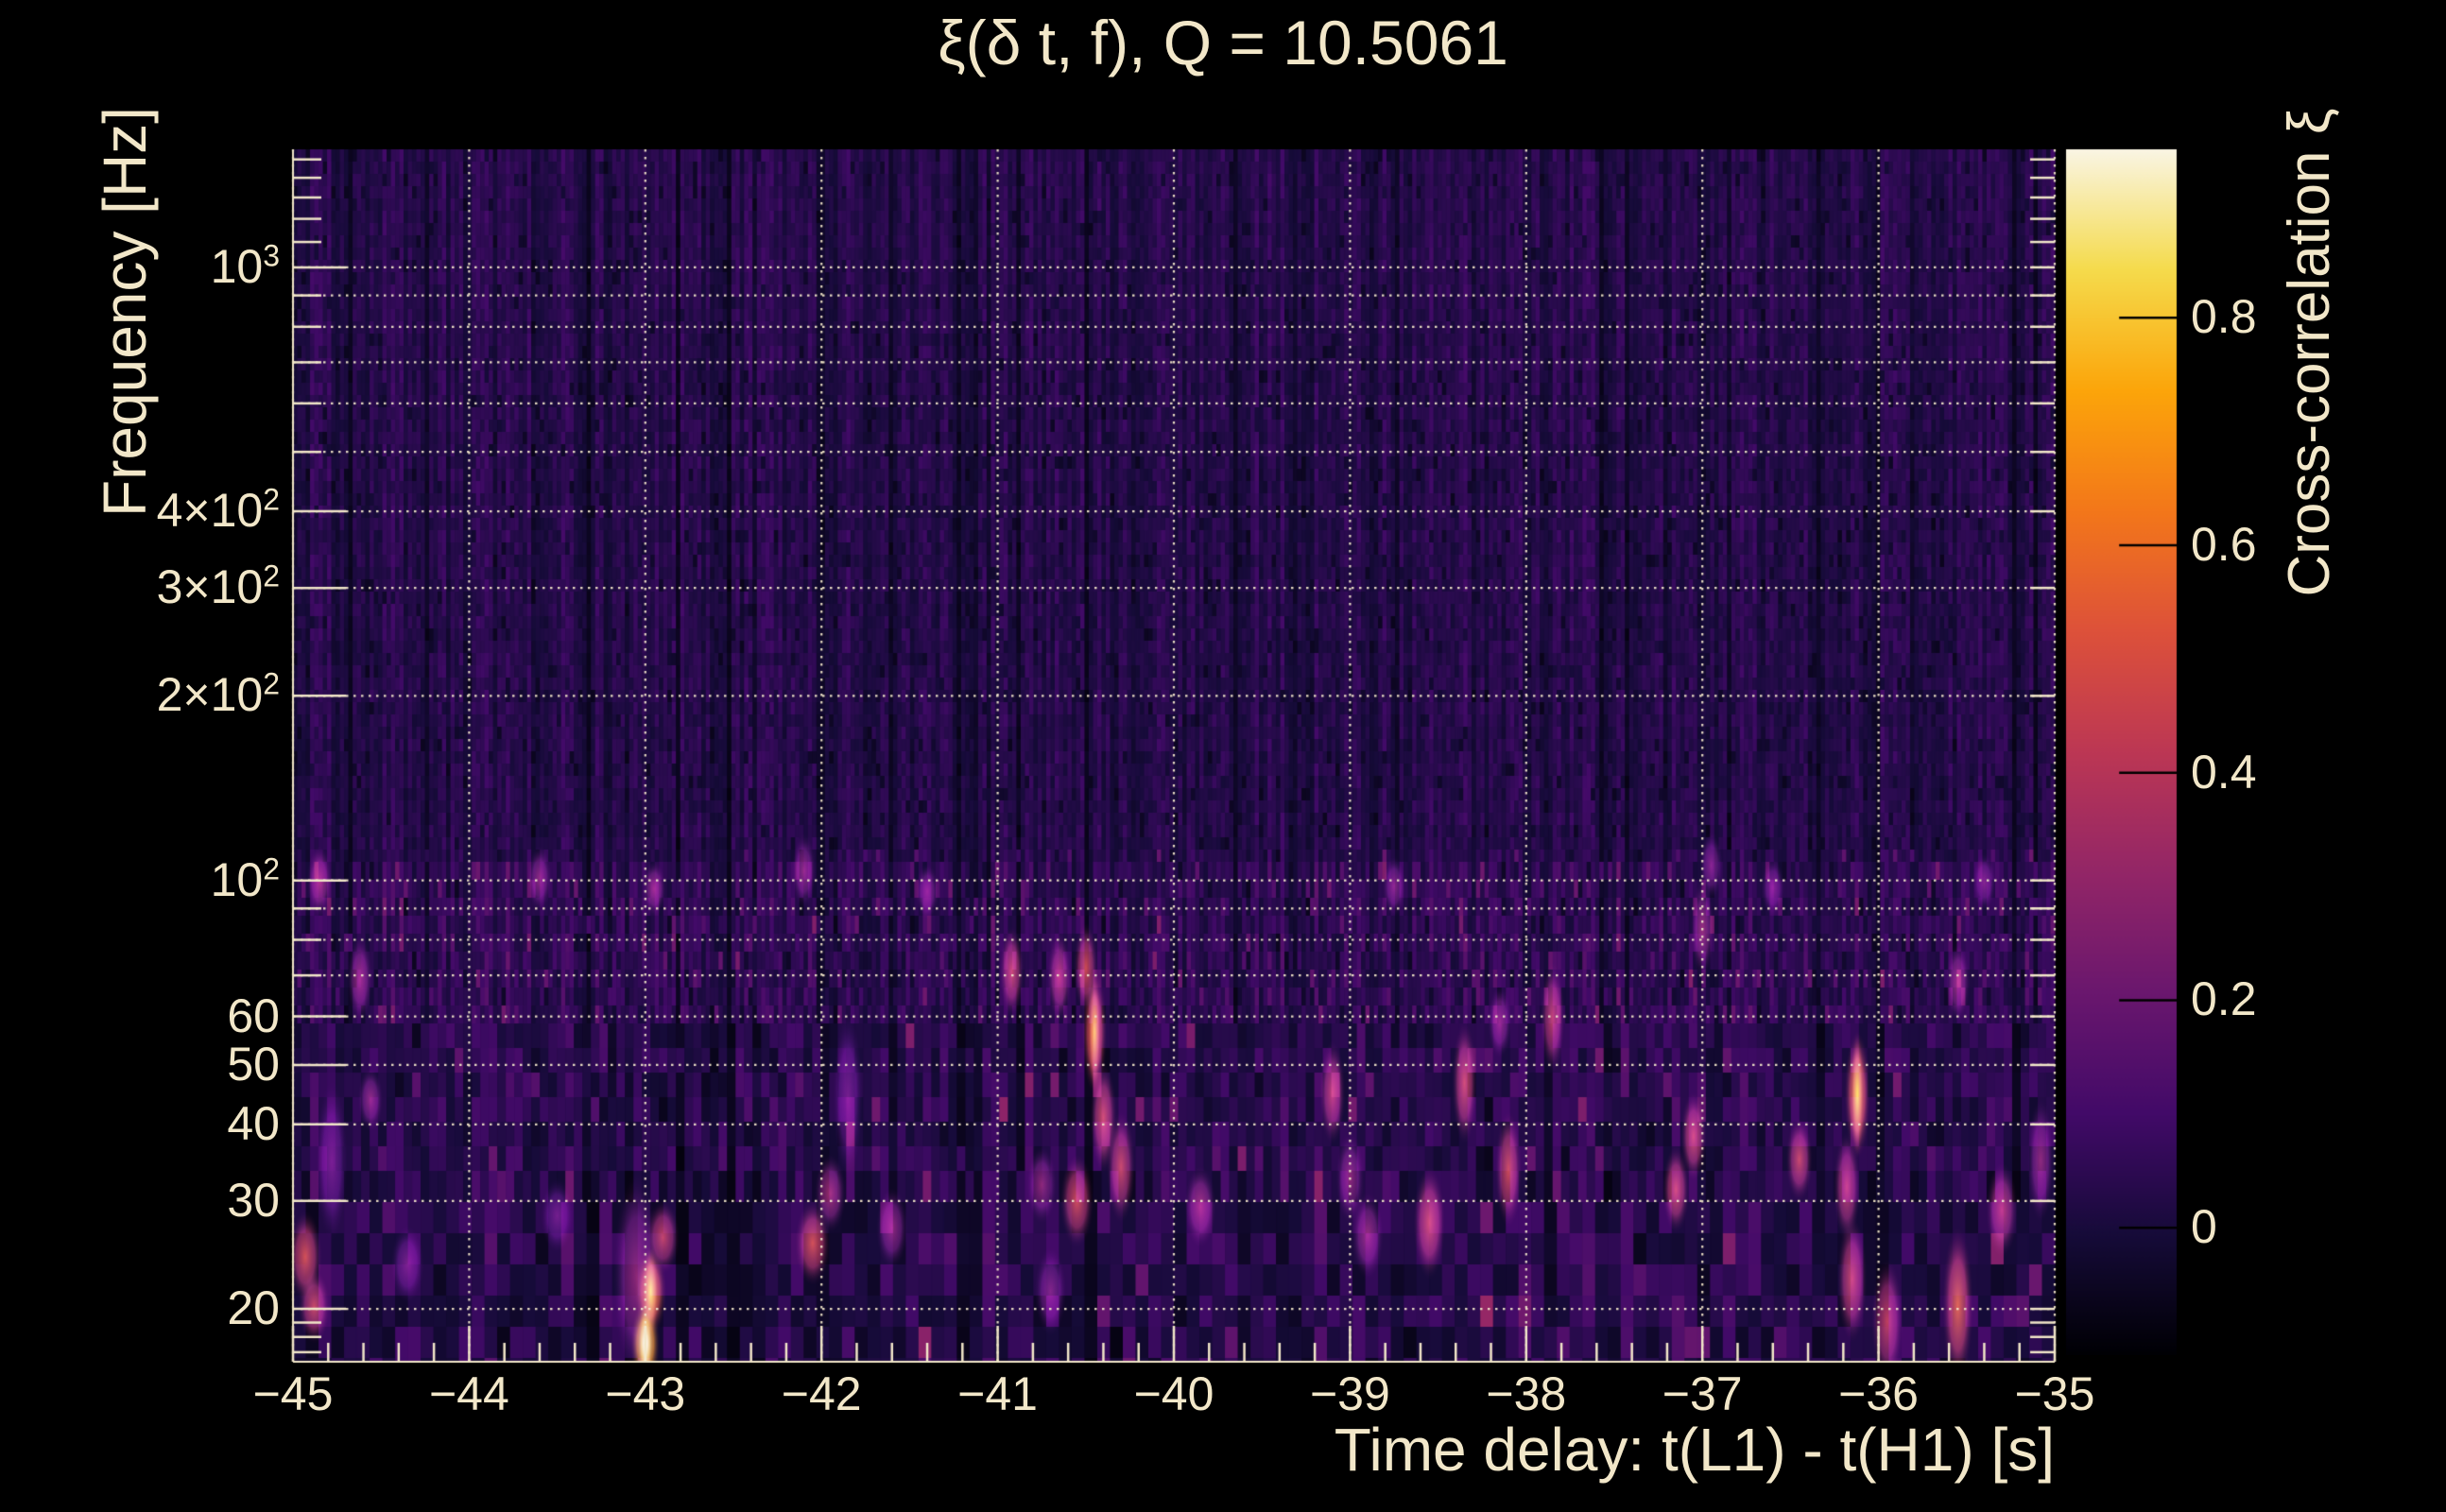 The image size is (2446, 1512). I want to click on colorbar-tick-label: 0, so click(2204, 1227).